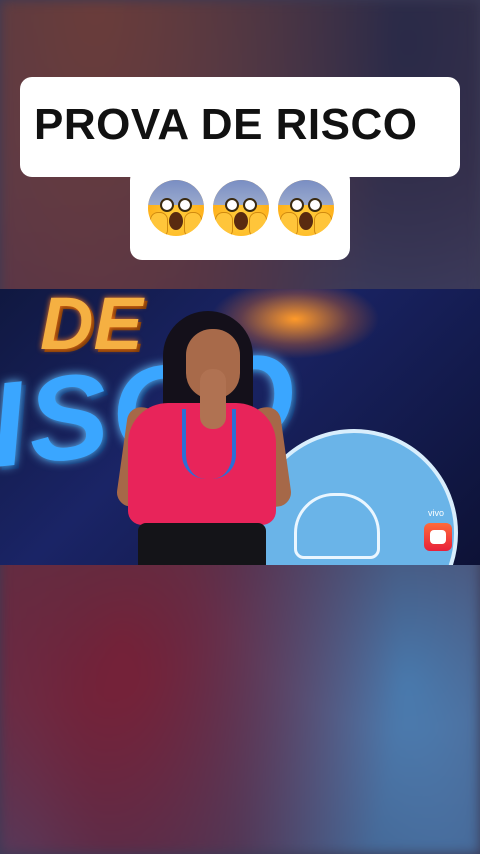 This screenshot has width=480, height=854. I want to click on emoji-row, so click(241, 210).